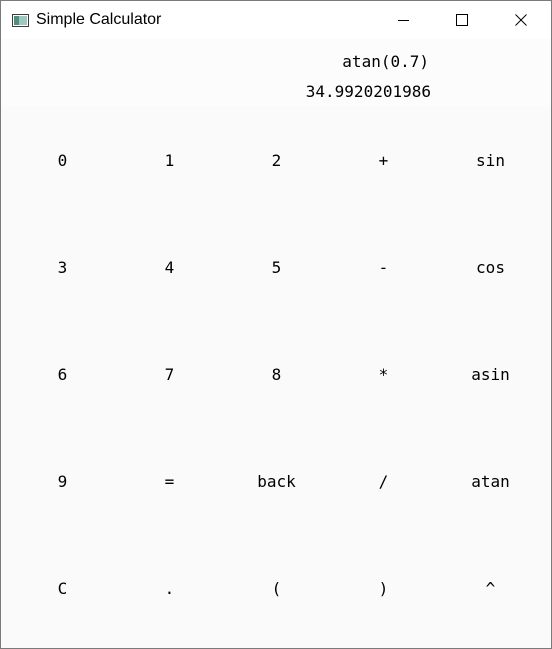 Image resolution: width=552 pixels, height=649 pixels. What do you see at coordinates (368, 91) in the screenshot?
I see `result-display: 34.9920201986` at bounding box center [368, 91].